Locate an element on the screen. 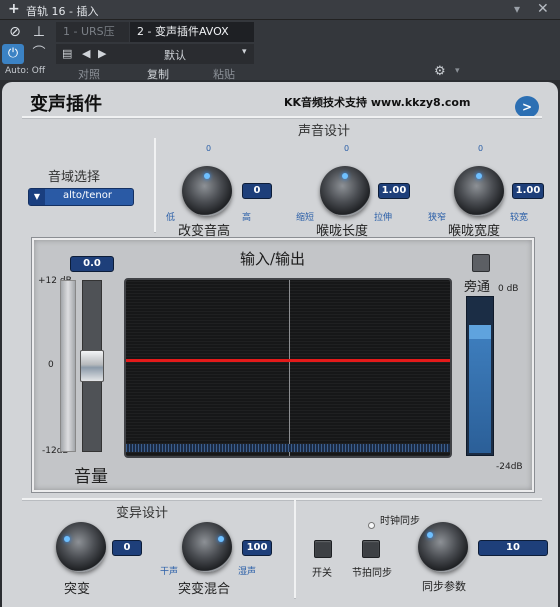  beat-sync-label: 节拍同步 is located at coordinates (372, 573).